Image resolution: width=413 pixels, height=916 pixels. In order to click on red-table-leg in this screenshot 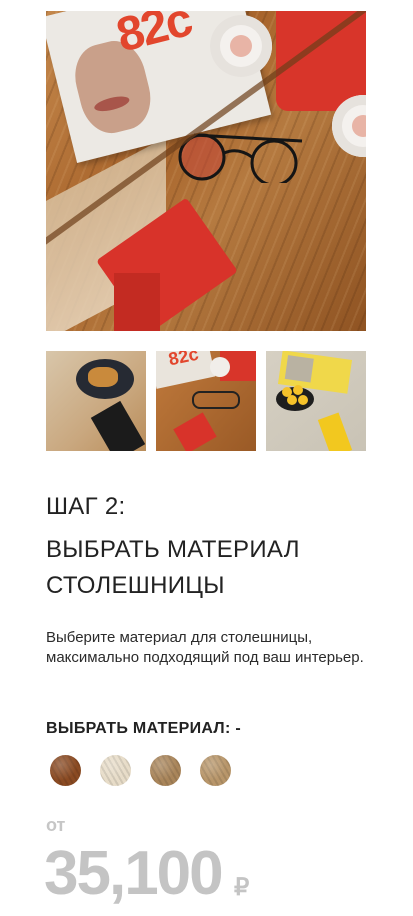, I will do `click(195, 431)`.